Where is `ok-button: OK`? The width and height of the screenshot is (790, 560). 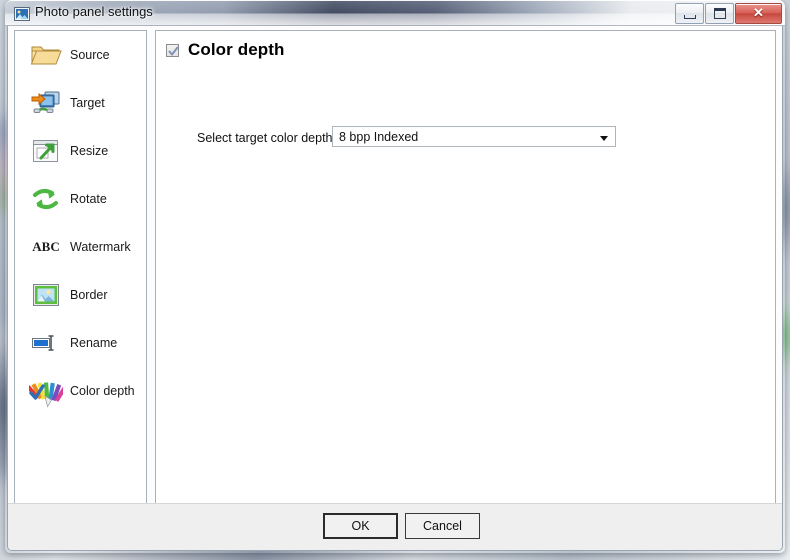 ok-button: OK is located at coordinates (360, 526).